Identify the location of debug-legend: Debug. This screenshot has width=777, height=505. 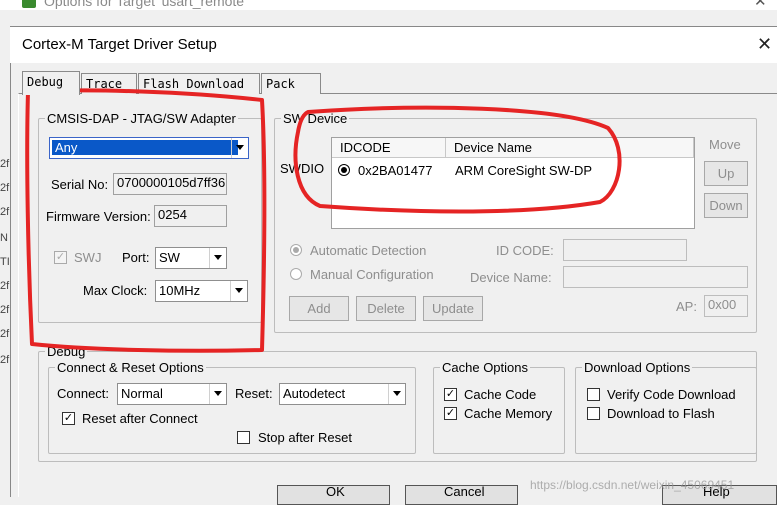
(66, 351).